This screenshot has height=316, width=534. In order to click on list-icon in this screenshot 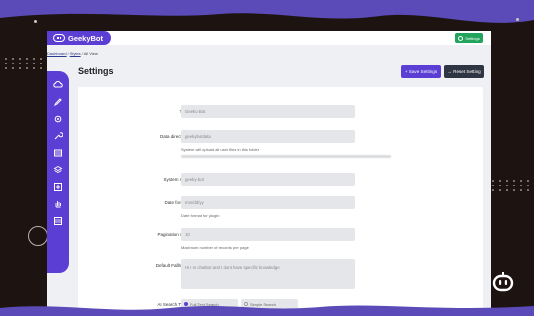, I will do `click(58, 220)`.